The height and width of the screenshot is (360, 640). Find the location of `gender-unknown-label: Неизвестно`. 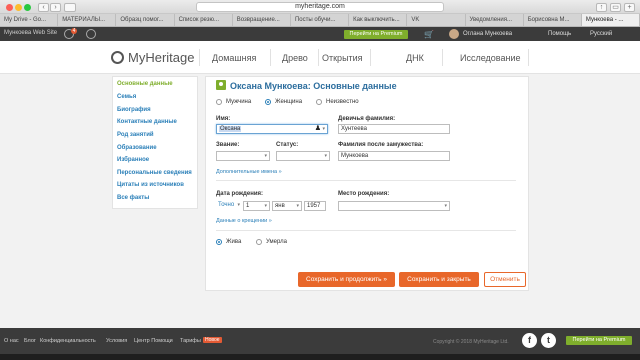

gender-unknown-label: Неизвестно is located at coordinates (342, 102).